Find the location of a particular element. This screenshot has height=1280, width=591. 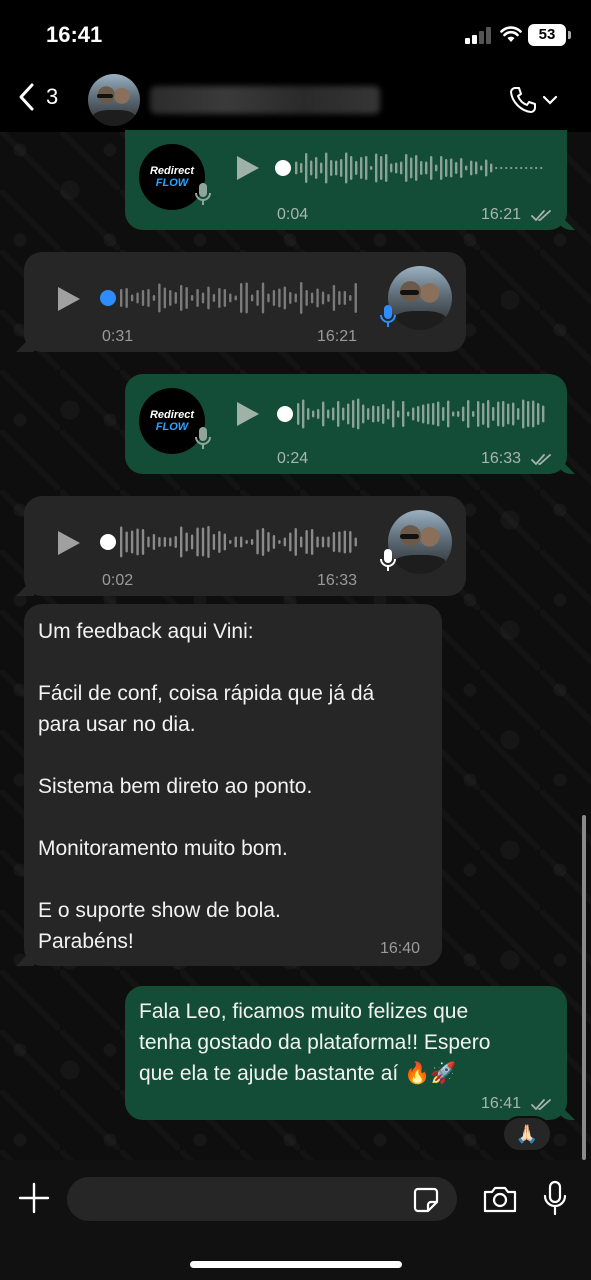

attach-plus-button is located at coordinates (34, 1198).